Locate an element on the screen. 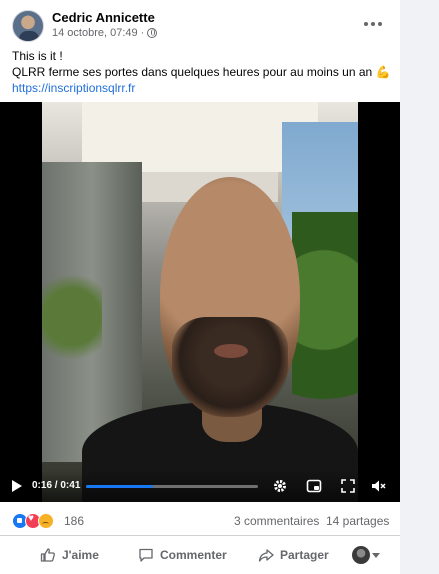 Image resolution: width=439 pixels, height=574 pixels. shares-count: 14 partages is located at coordinates (357, 521).